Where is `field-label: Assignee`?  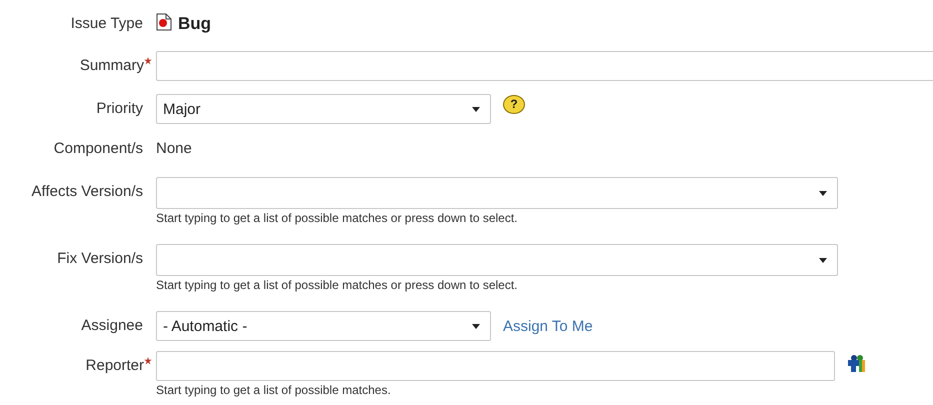
field-label: Assignee is located at coordinates (112, 326).